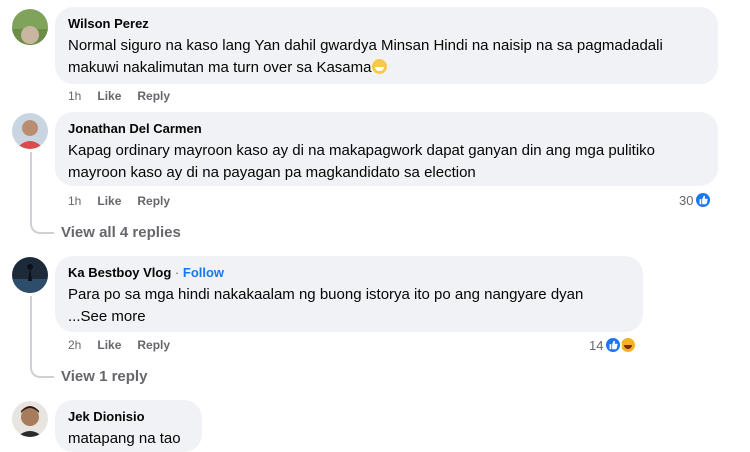 Image resolution: width=750 pixels, height=452 pixels. Describe the element at coordinates (349, 273) in the screenshot. I see `comment-author-line: Ka Bestboy Vlog · Follow` at that location.